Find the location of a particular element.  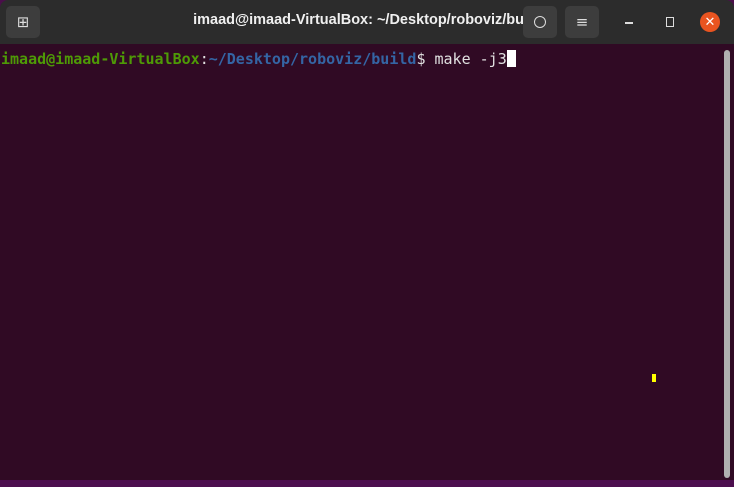

search-button is located at coordinates (540, 22).